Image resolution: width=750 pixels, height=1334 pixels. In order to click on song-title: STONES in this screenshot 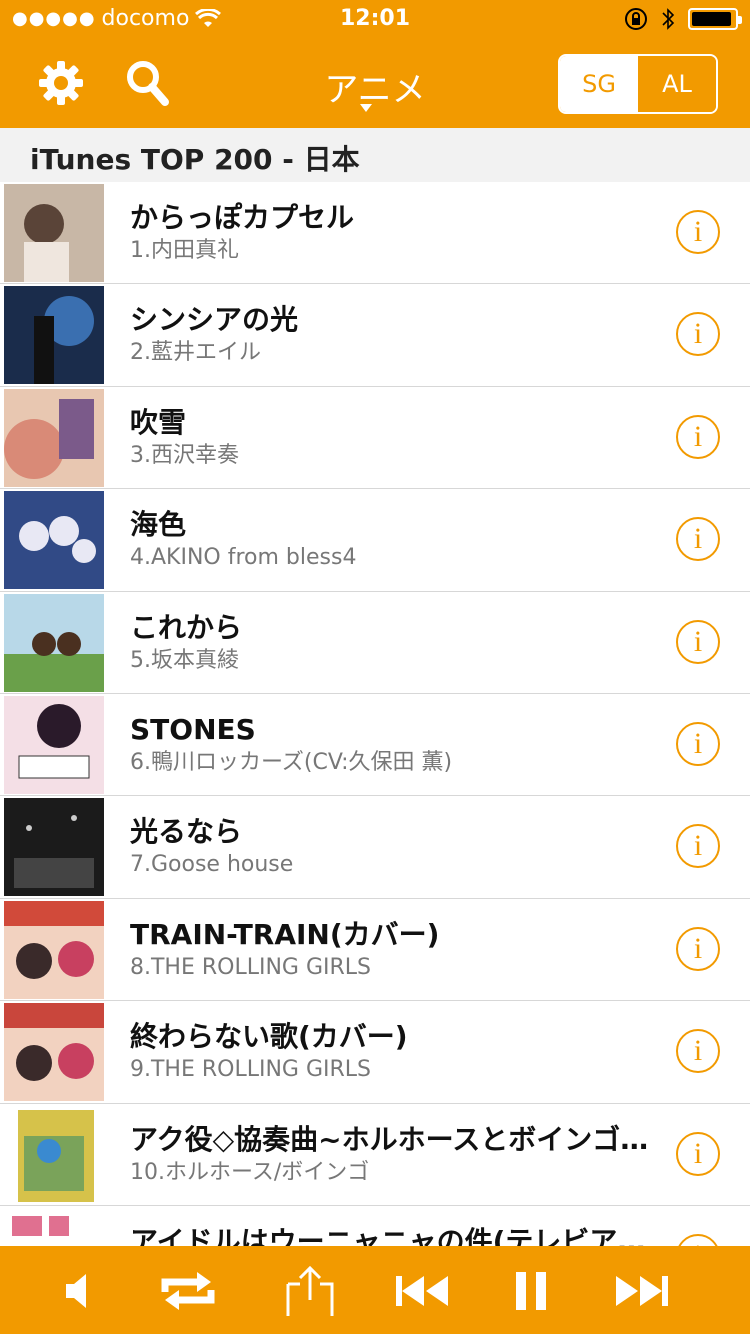, I will do `click(193, 729)`.